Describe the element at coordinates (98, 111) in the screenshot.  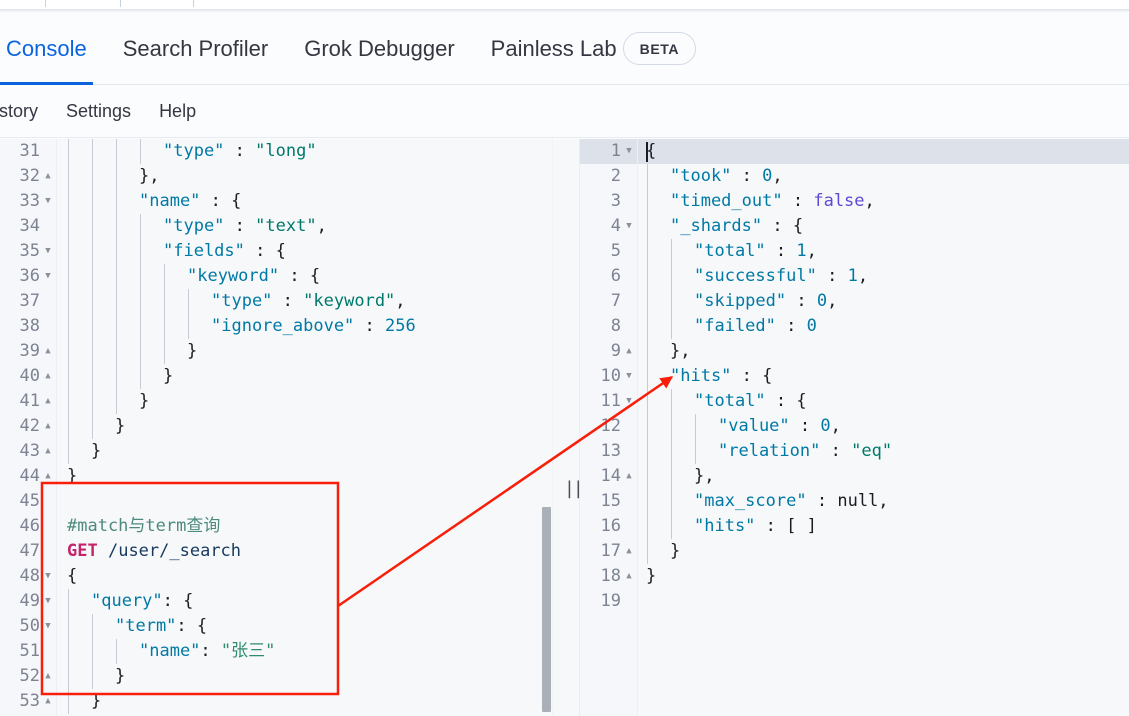
I see `submenu-item-settings: Settings` at that location.